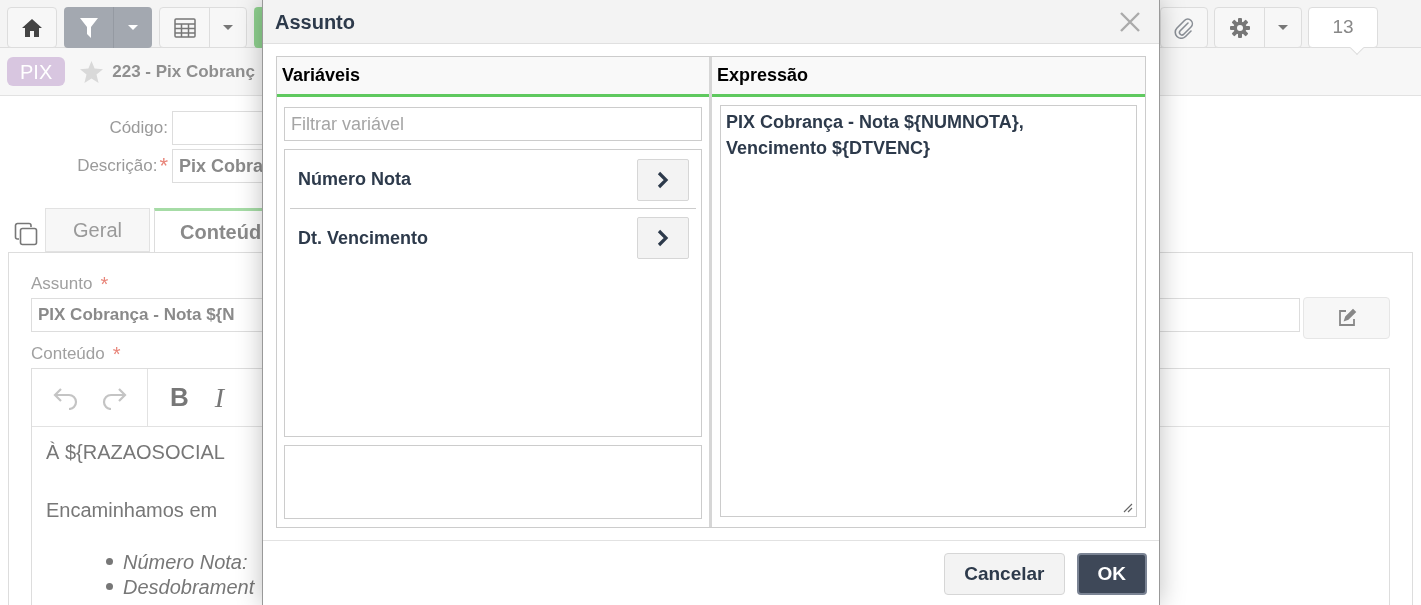  I want to click on ok-button: OK, so click(1111, 574).